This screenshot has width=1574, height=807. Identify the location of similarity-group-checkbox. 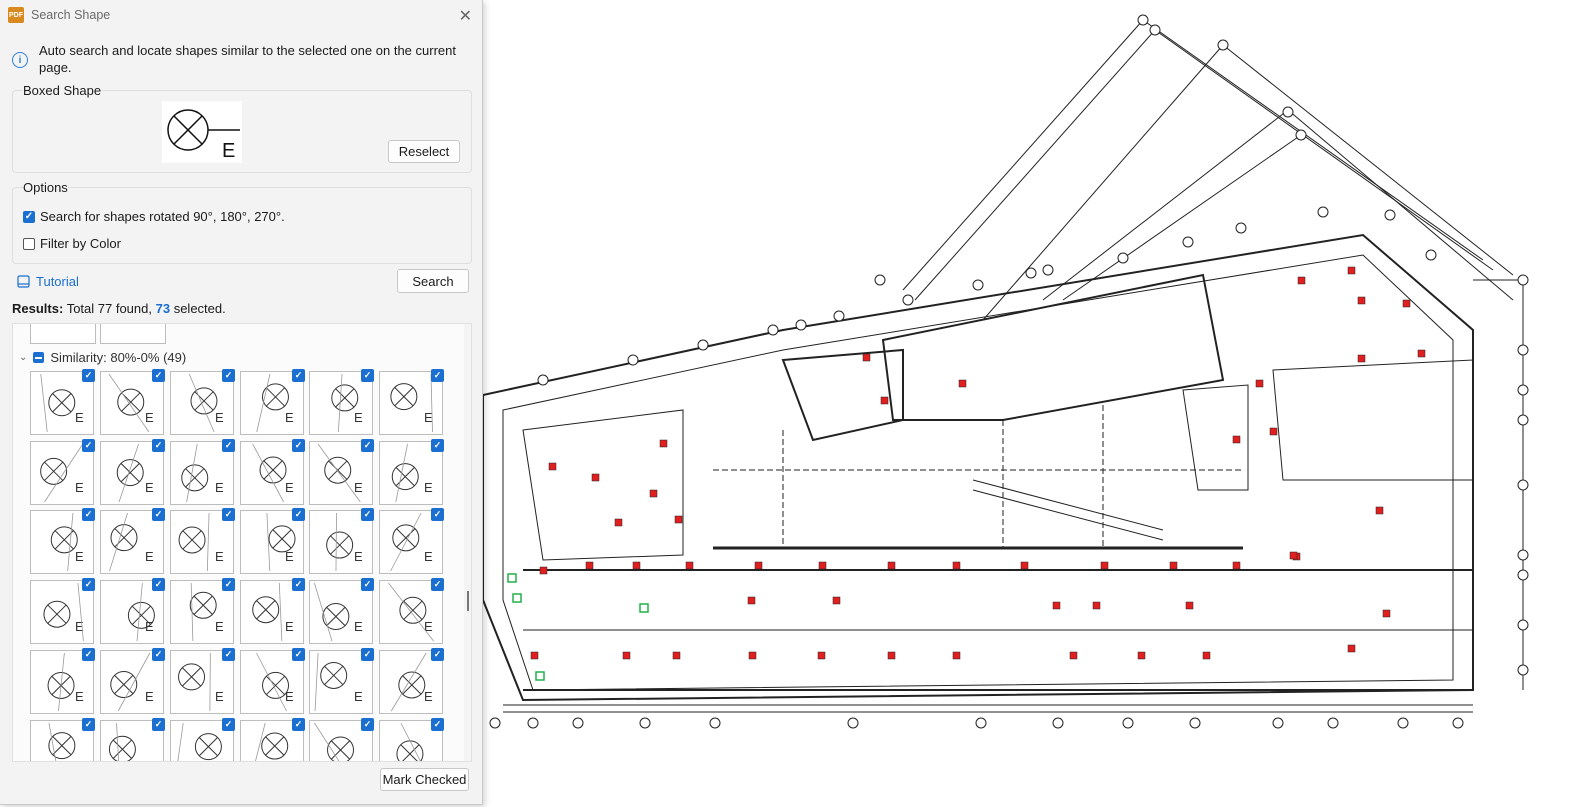
(39, 357).